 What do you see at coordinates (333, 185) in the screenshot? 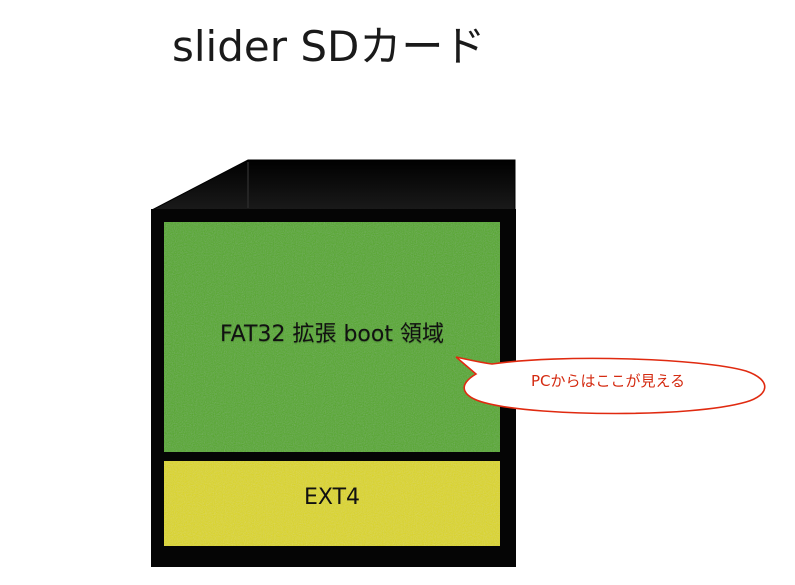
I see `sd-card-top` at bounding box center [333, 185].